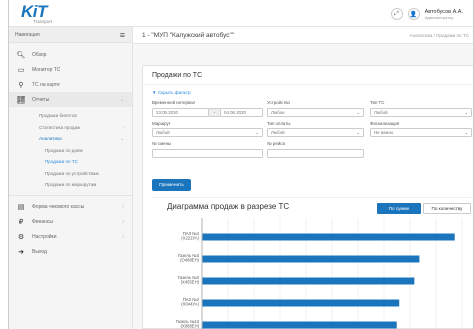 The width and height of the screenshot is (474, 329). What do you see at coordinates (21, 70) in the screenshot?
I see `monitor-icon: ▭` at bounding box center [21, 70].